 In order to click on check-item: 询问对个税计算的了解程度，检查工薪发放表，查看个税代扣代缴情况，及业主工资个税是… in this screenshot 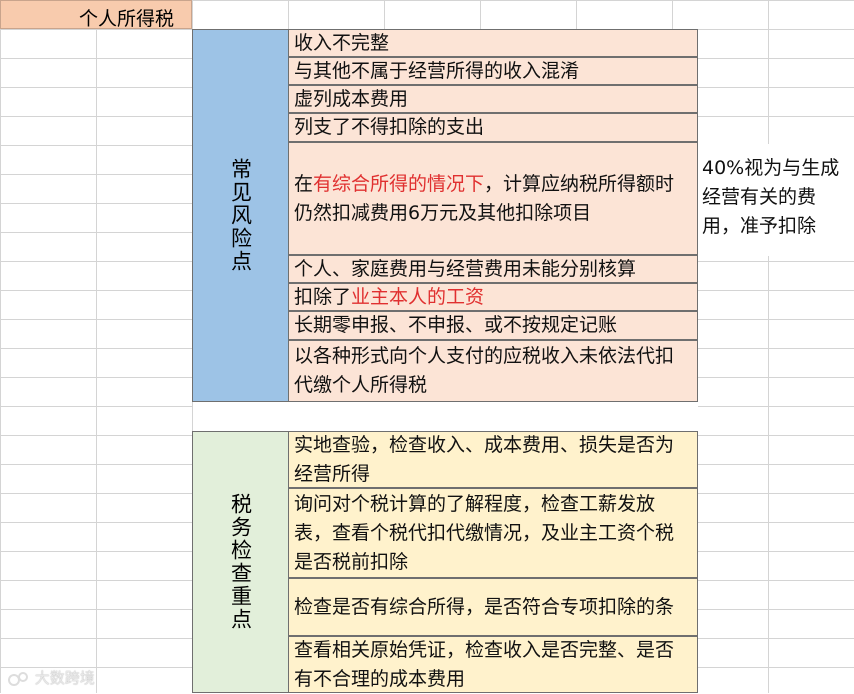, I will do `click(493, 533)`.